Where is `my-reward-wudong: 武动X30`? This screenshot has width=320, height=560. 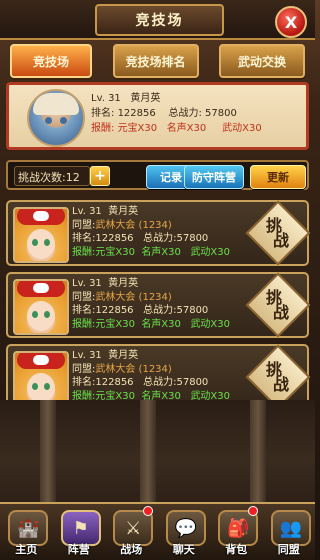
my-reward-wudong: 武动X30 is located at coordinates (242, 128).